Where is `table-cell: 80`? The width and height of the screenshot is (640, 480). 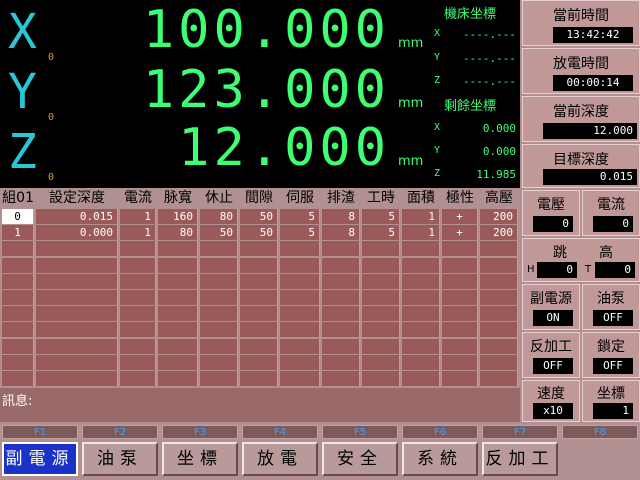 table-cell: 80 is located at coordinates (178, 233).